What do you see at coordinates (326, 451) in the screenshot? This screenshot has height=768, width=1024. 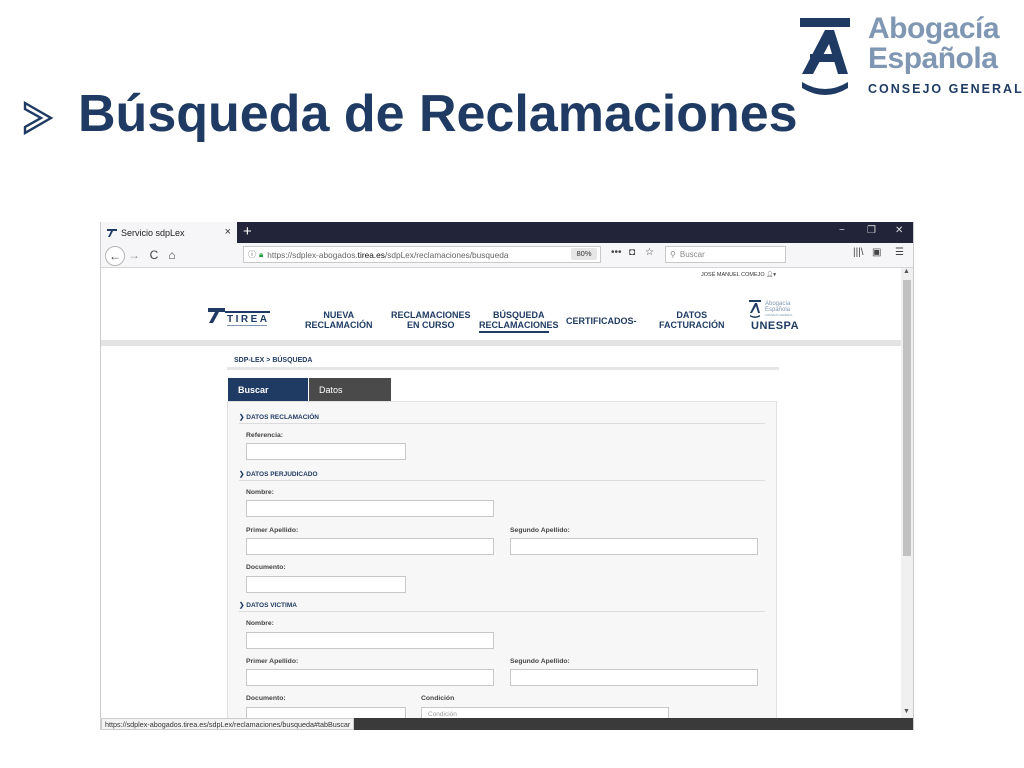 I see `referencia-input` at bounding box center [326, 451].